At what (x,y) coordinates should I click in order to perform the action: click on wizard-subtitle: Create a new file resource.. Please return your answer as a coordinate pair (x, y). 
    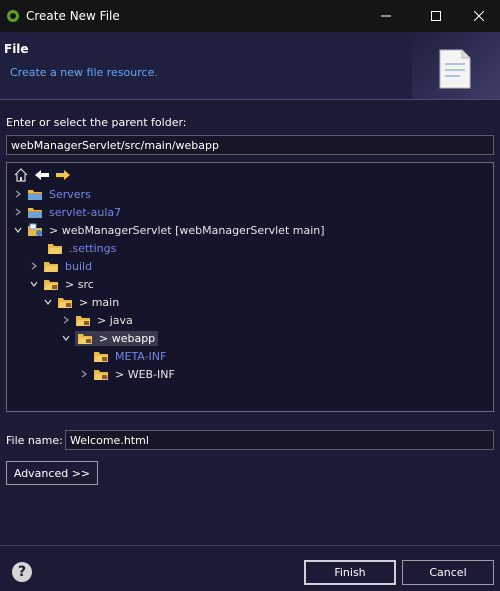
    Looking at the image, I should click on (84, 72).